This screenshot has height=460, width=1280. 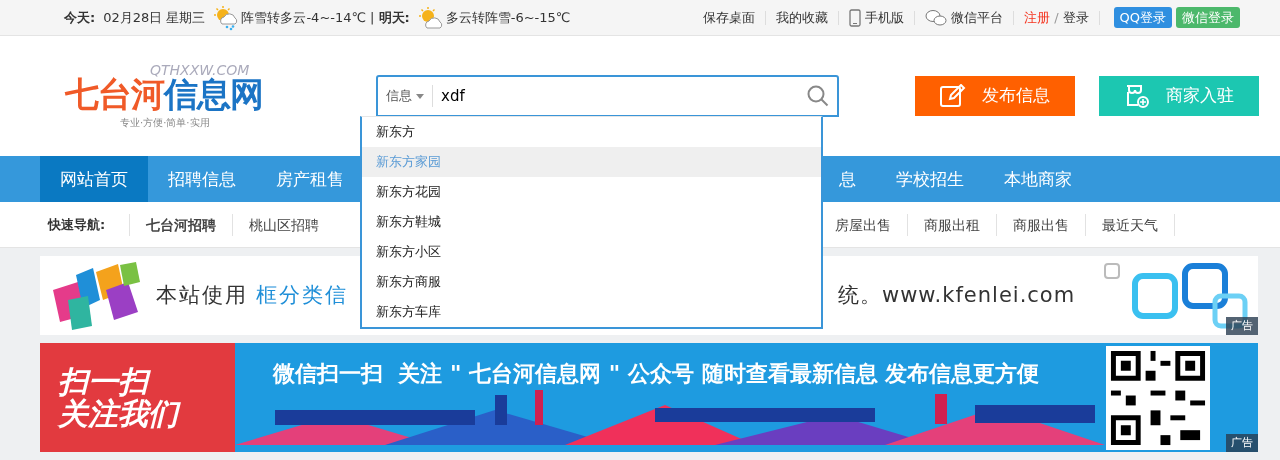 I want to click on weather-text: 多云转阵雪-6~-15℃, so click(x=508, y=17).